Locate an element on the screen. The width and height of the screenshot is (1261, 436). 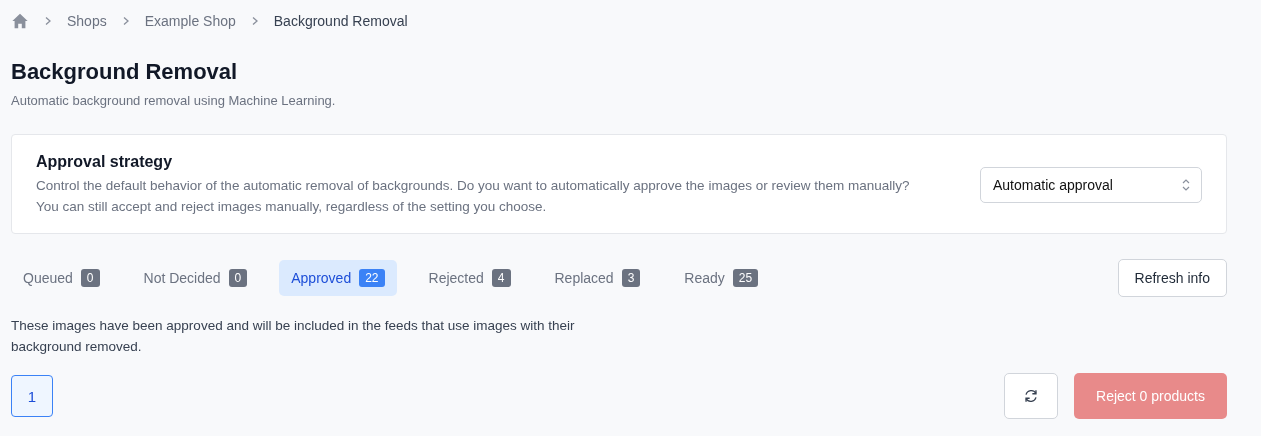
page-title: Background Removal is located at coordinates (125, 72).